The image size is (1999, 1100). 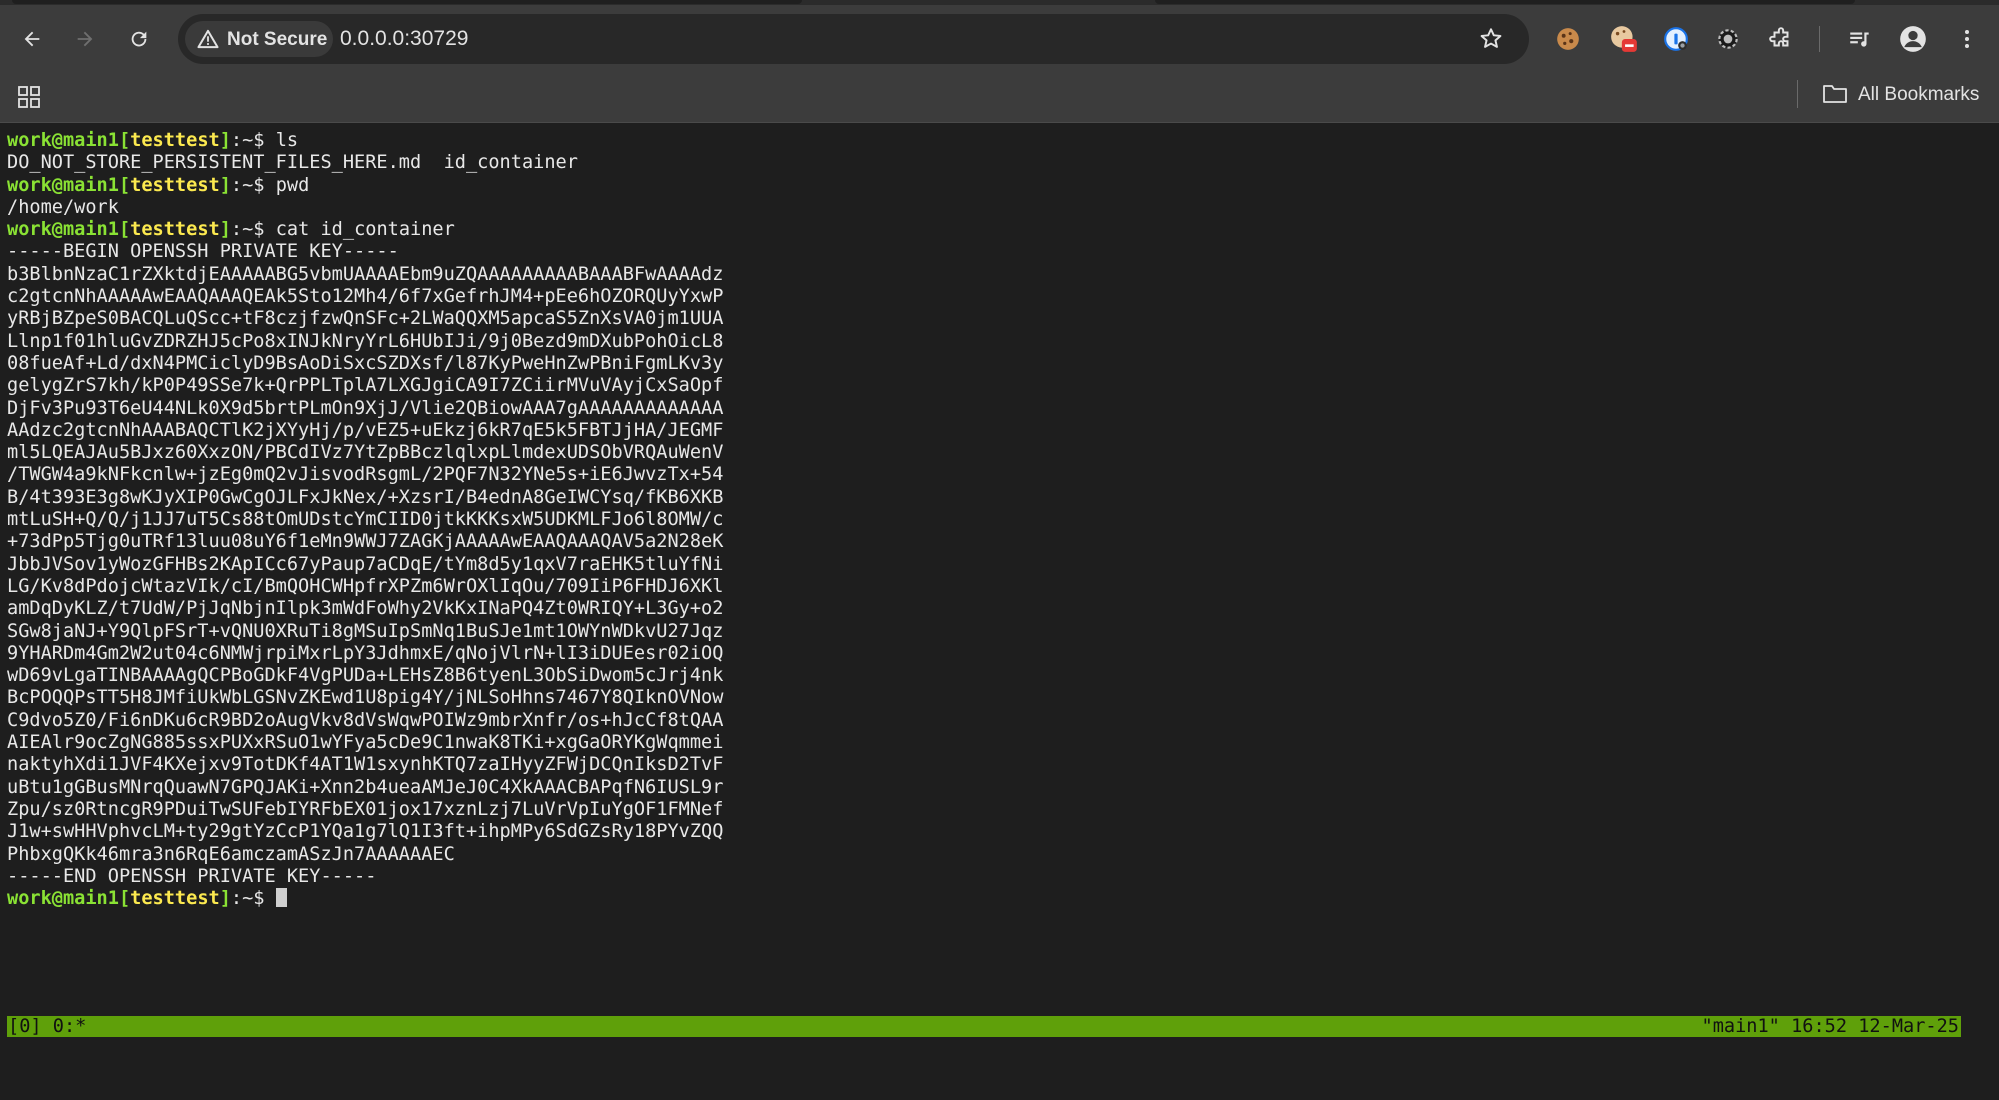 I want to click on reload-icon, so click(x=139, y=39).